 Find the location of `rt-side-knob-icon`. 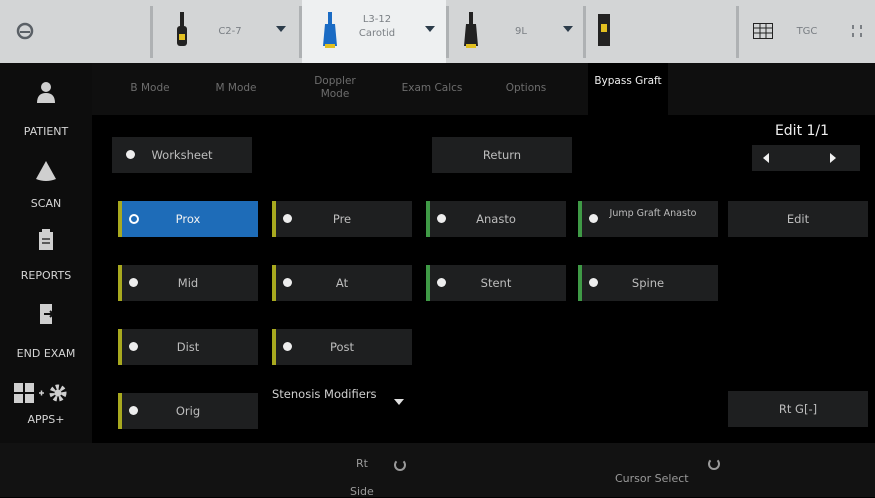

rt-side-knob-icon is located at coordinates (400, 465).